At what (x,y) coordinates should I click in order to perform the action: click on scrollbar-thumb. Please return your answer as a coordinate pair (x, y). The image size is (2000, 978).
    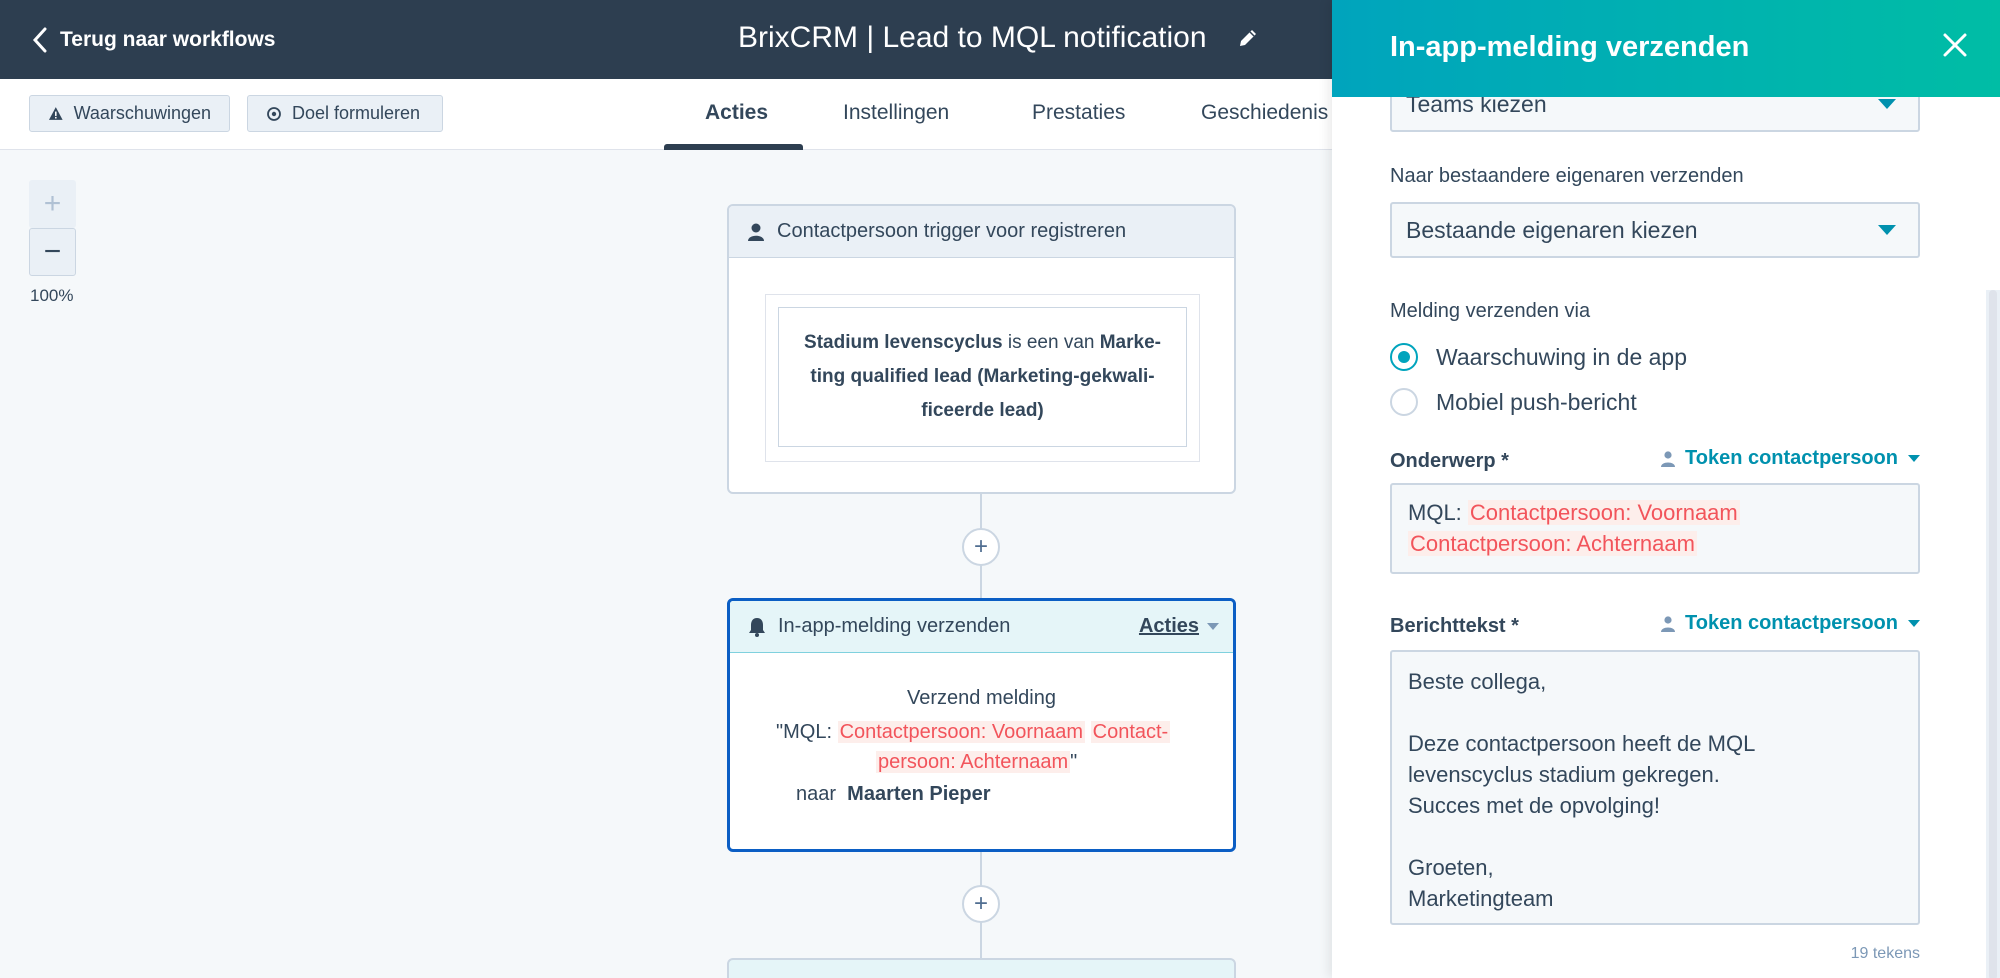
    Looking at the image, I should click on (1993, 634).